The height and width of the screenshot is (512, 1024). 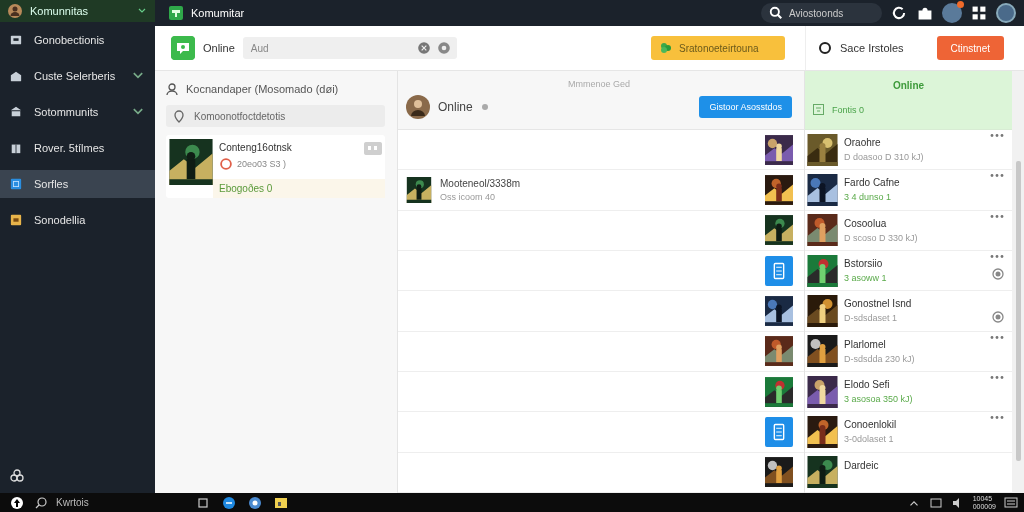 What do you see at coordinates (16, 184) in the screenshot?
I see `square-icon` at bounding box center [16, 184].